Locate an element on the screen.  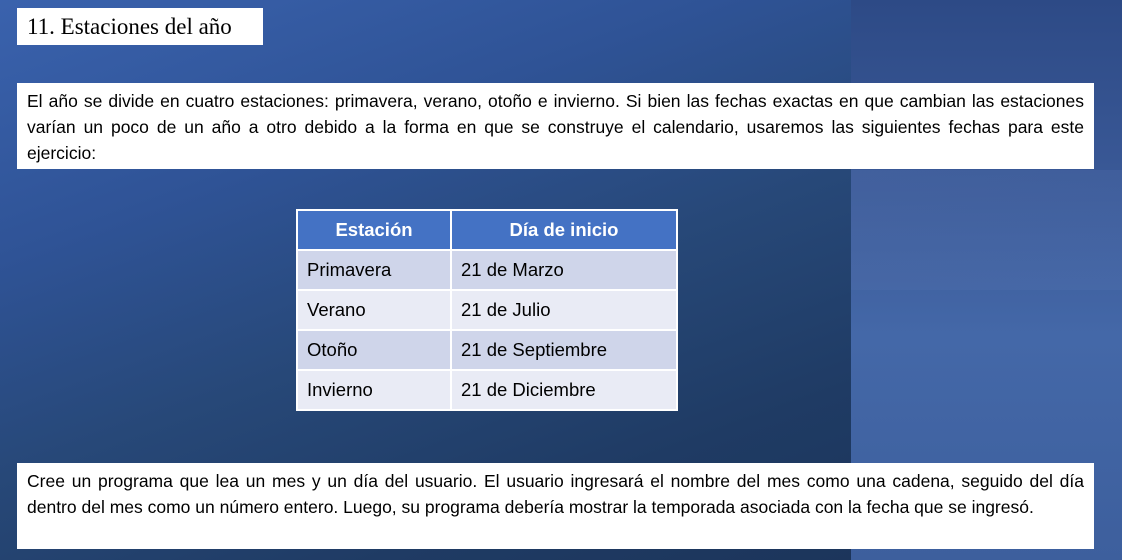
season-cell: Invierno is located at coordinates (374, 390).